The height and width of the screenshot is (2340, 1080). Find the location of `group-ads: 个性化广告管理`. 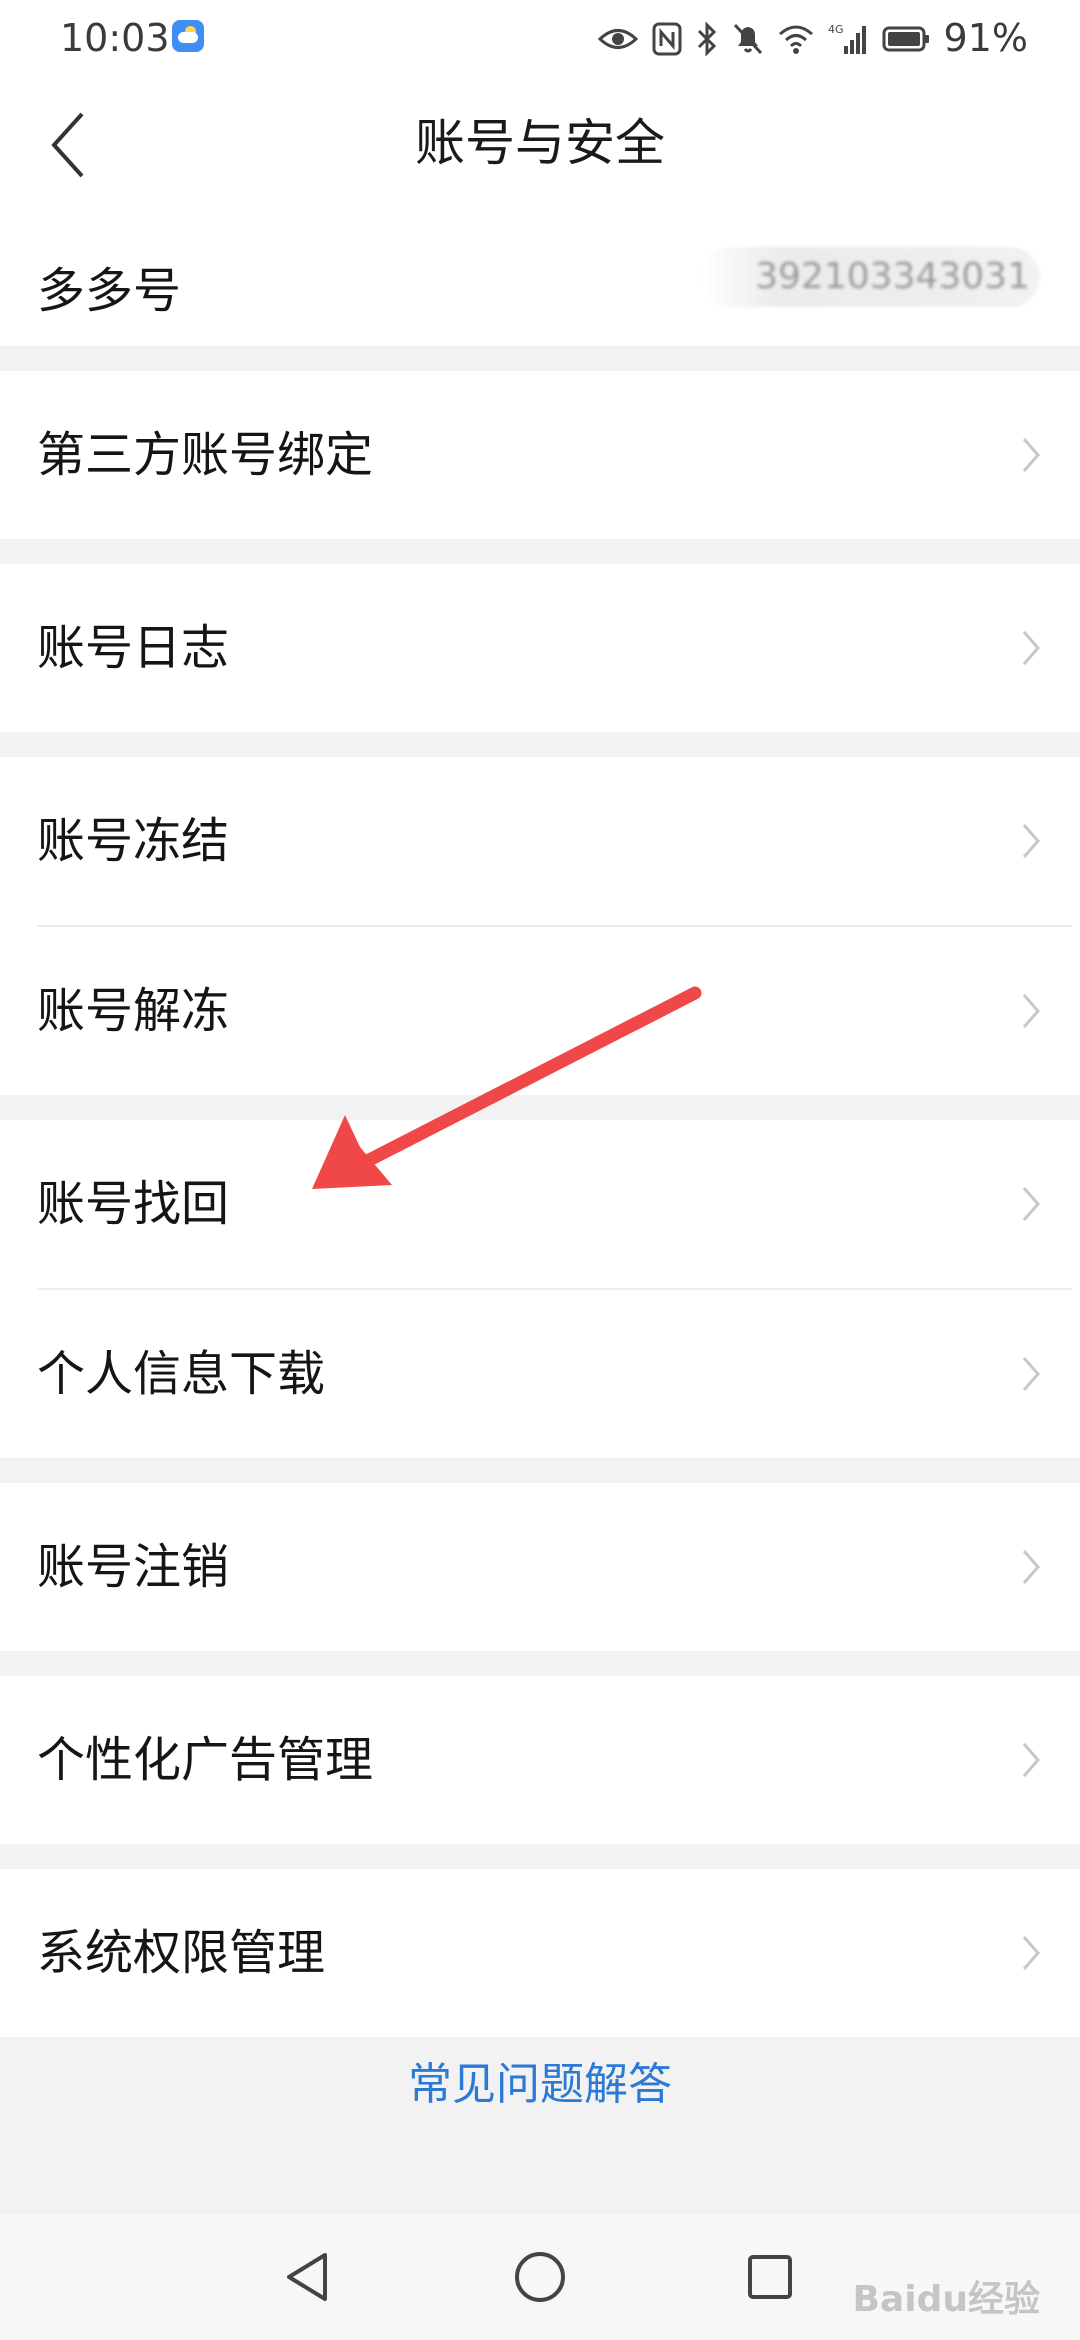

group-ads: 个性化广告管理 is located at coordinates (540, 1760).